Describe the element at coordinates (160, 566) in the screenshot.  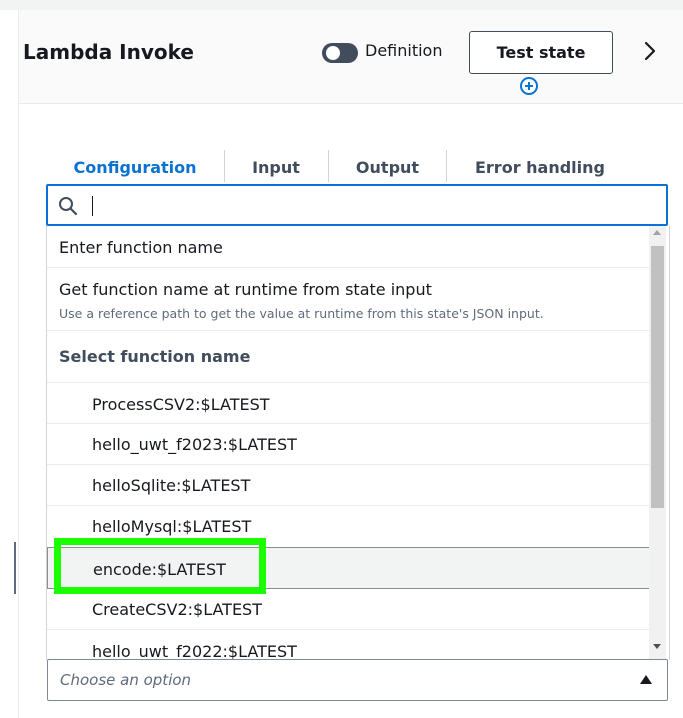
I see `highlight-annotation` at that location.